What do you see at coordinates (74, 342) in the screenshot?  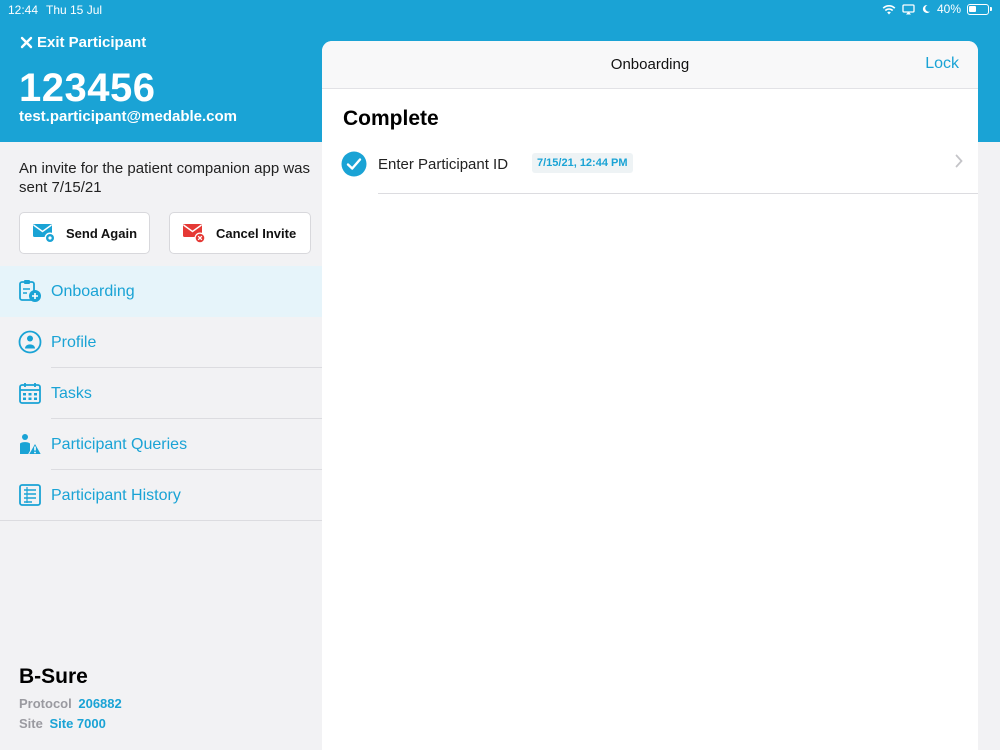 I see `sidebar-item-label: Profile` at bounding box center [74, 342].